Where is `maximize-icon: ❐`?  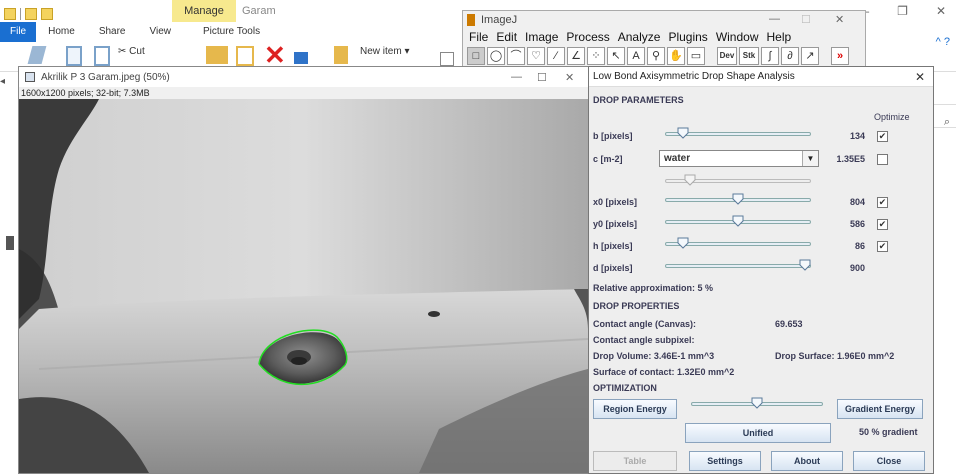 maximize-icon: ❐ is located at coordinates (902, 11).